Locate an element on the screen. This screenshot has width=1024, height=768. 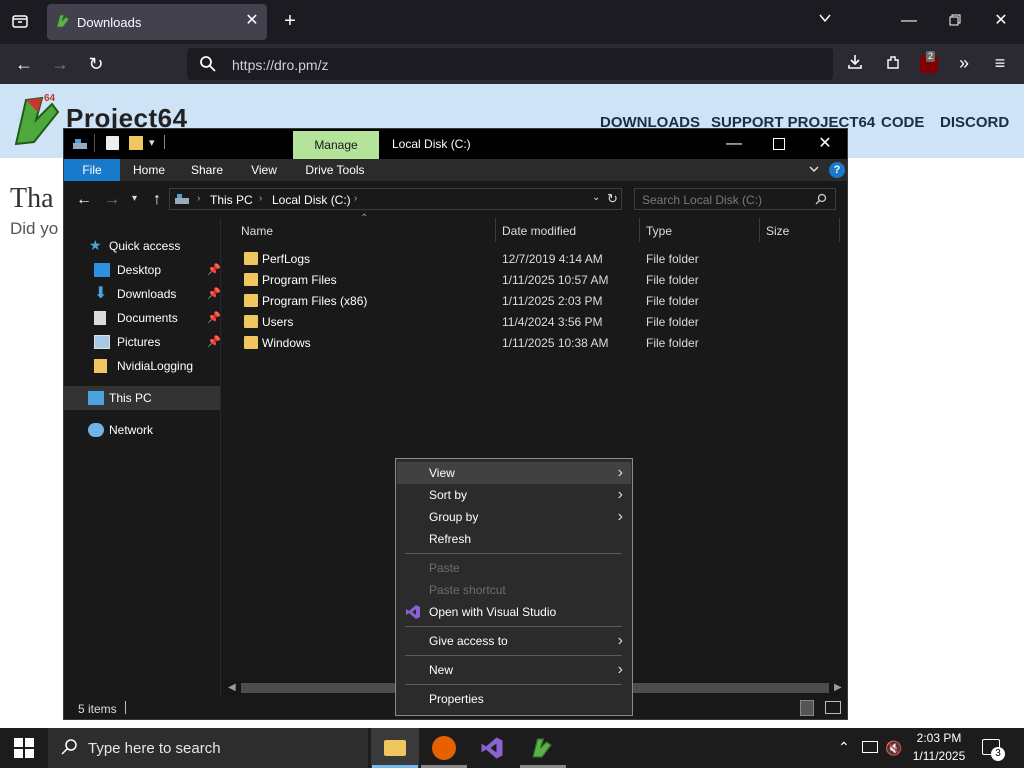
file-row-users: Users 11/4/2024 3:56 PM File folder is located at coordinates (534, 322).